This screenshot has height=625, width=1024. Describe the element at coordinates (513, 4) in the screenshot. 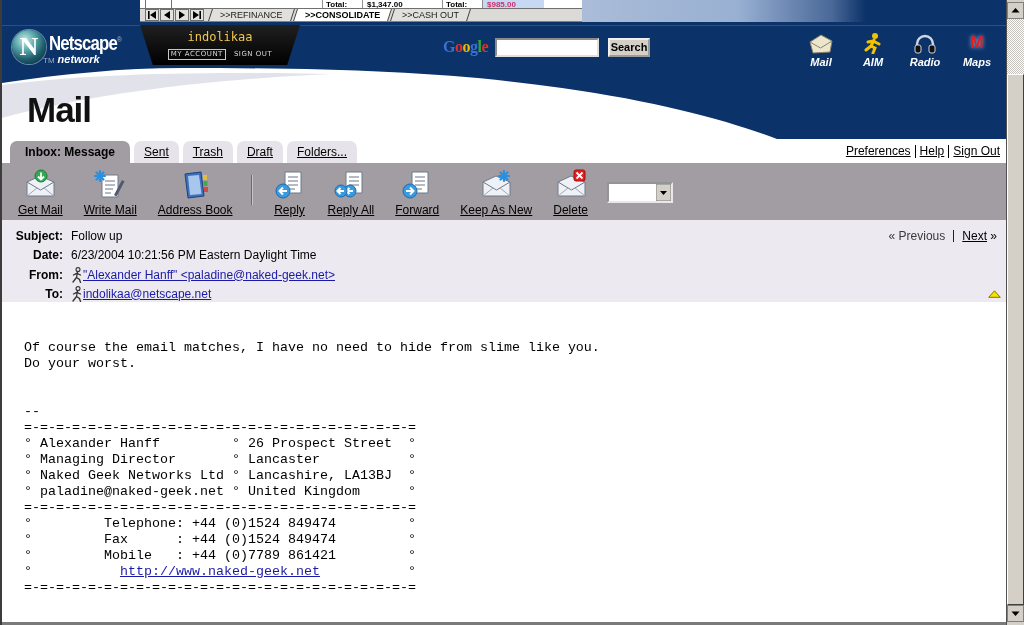

I see `total-amount: $985.00` at that location.